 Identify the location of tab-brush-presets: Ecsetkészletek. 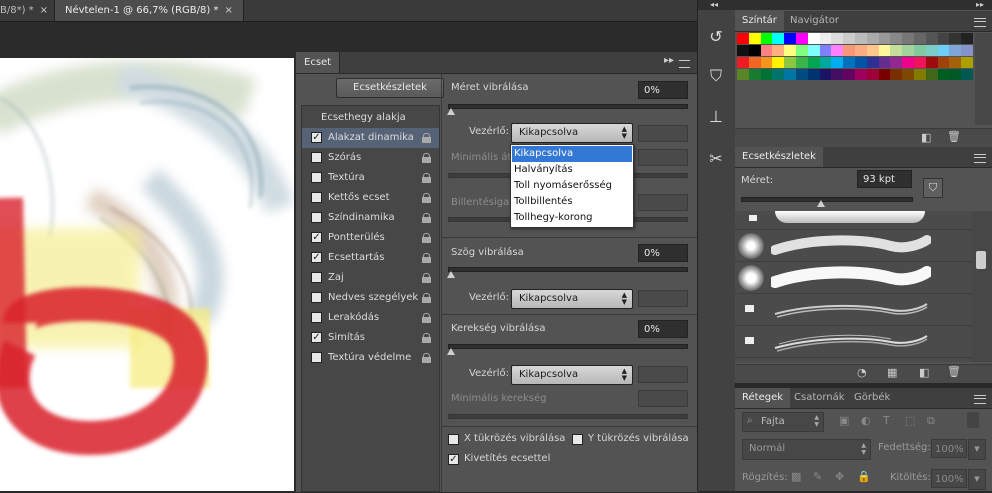
(779, 157).